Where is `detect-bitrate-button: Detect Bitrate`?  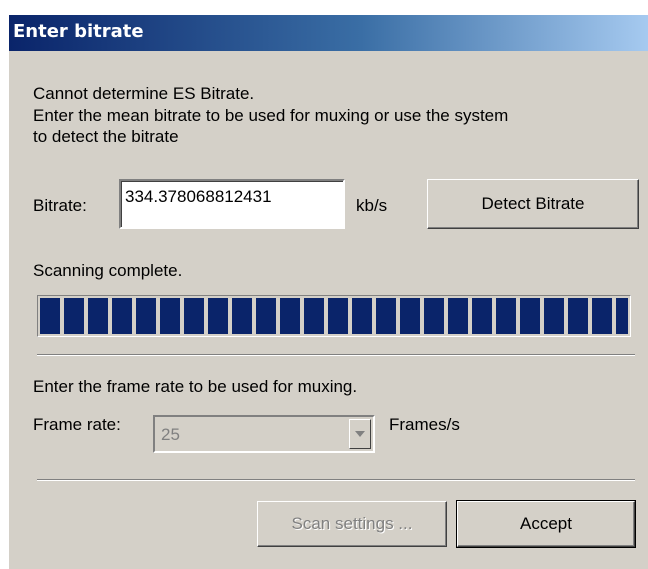
detect-bitrate-button: Detect Bitrate is located at coordinates (533, 204).